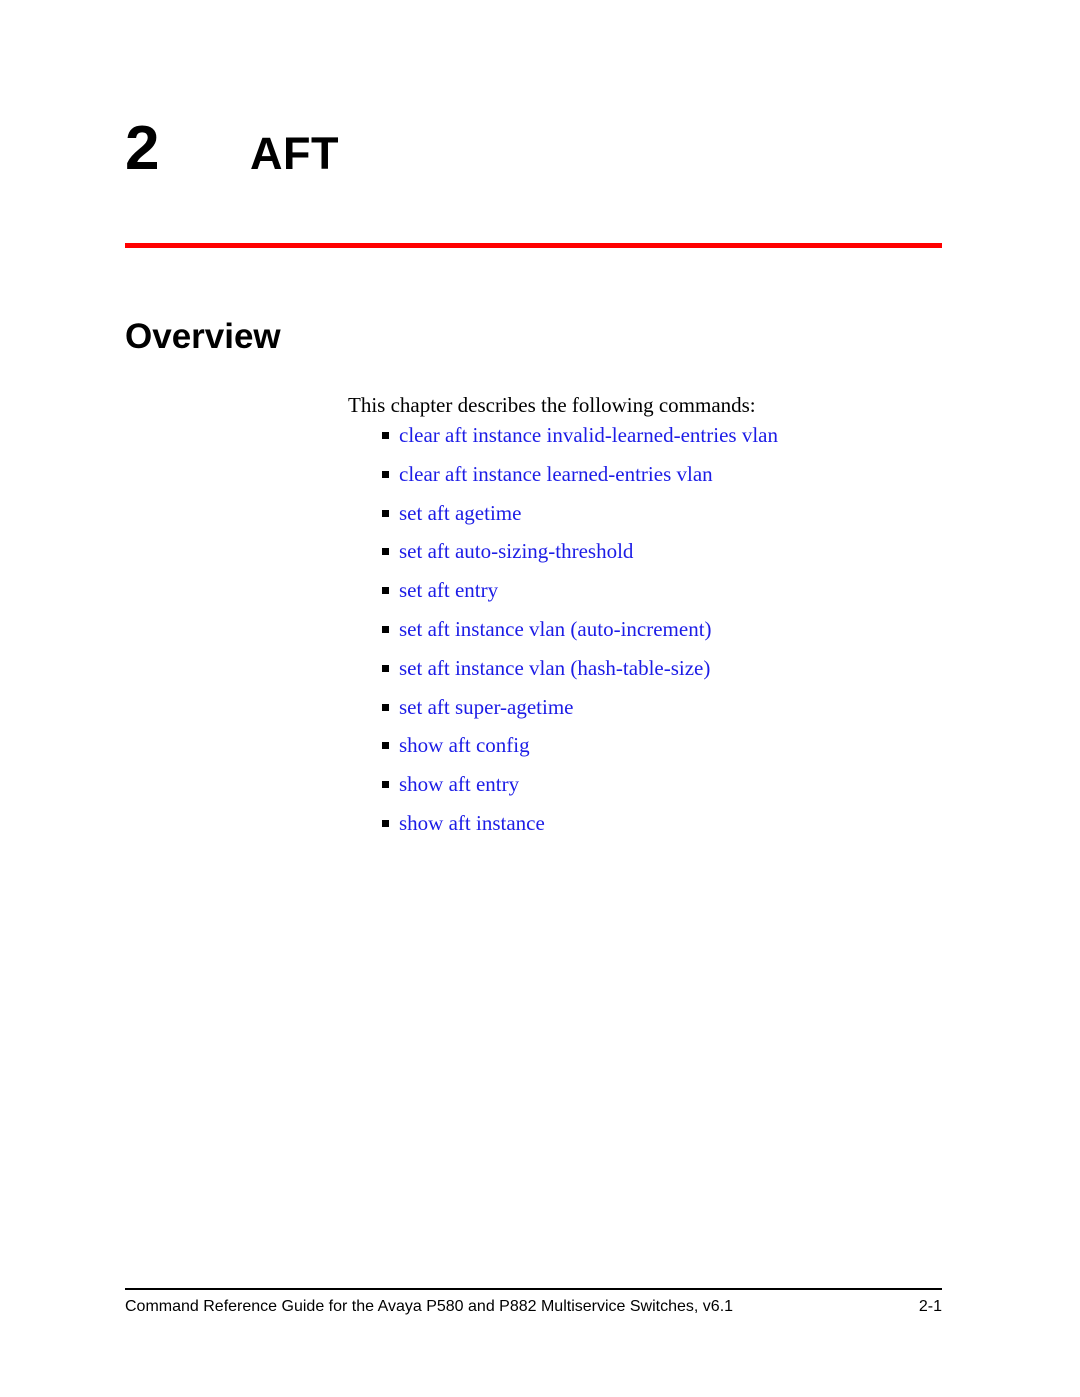 This screenshot has height=1397, width=1080. I want to click on command-link: clear aft instance learned-entries vlan, so click(556, 474).